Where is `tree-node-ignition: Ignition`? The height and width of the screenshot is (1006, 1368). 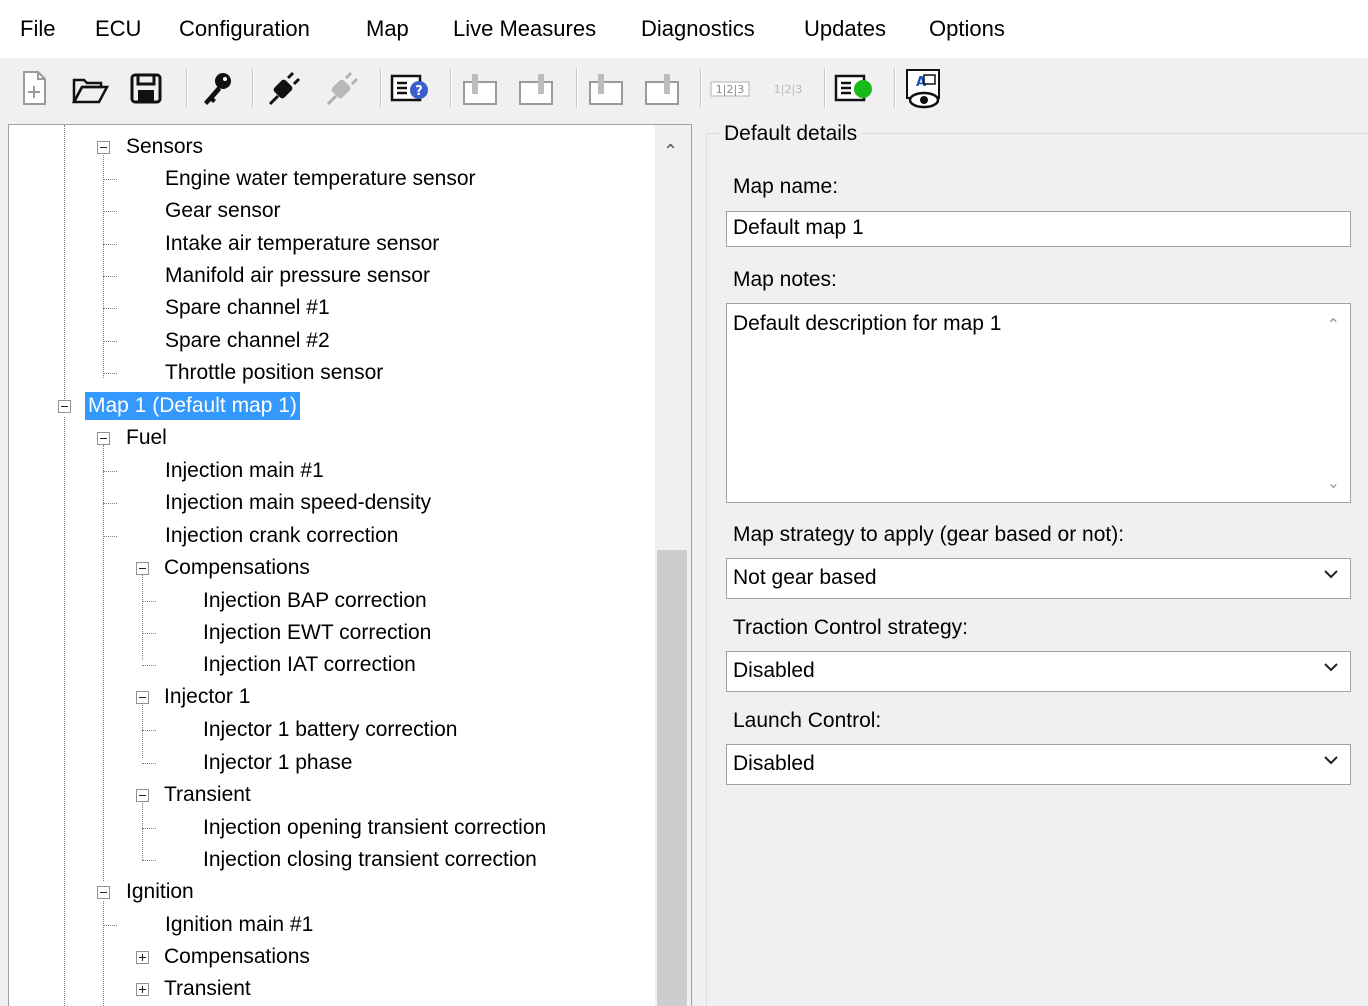 tree-node-ignition: Ignition is located at coordinates (160, 892).